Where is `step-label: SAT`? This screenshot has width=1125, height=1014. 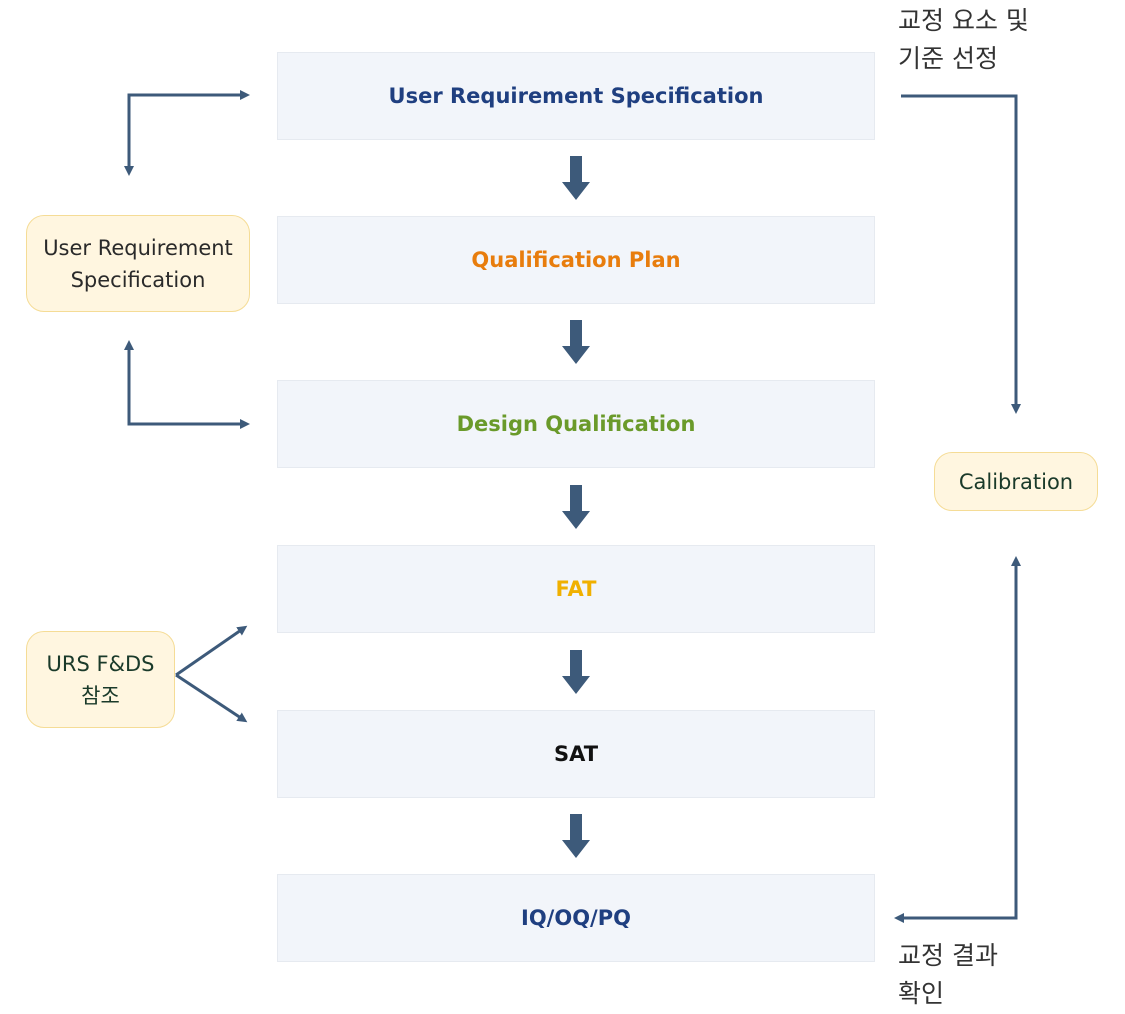
step-label: SAT is located at coordinates (576, 754).